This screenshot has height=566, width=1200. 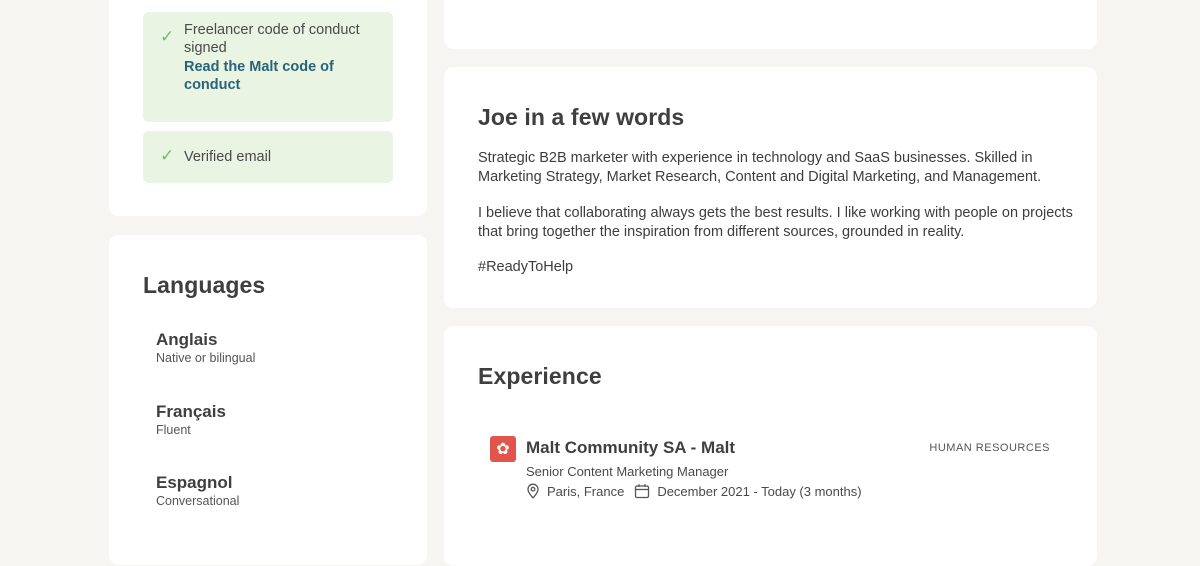 I want to click on about-hashtag: #ReadyToHelp, so click(x=526, y=267).